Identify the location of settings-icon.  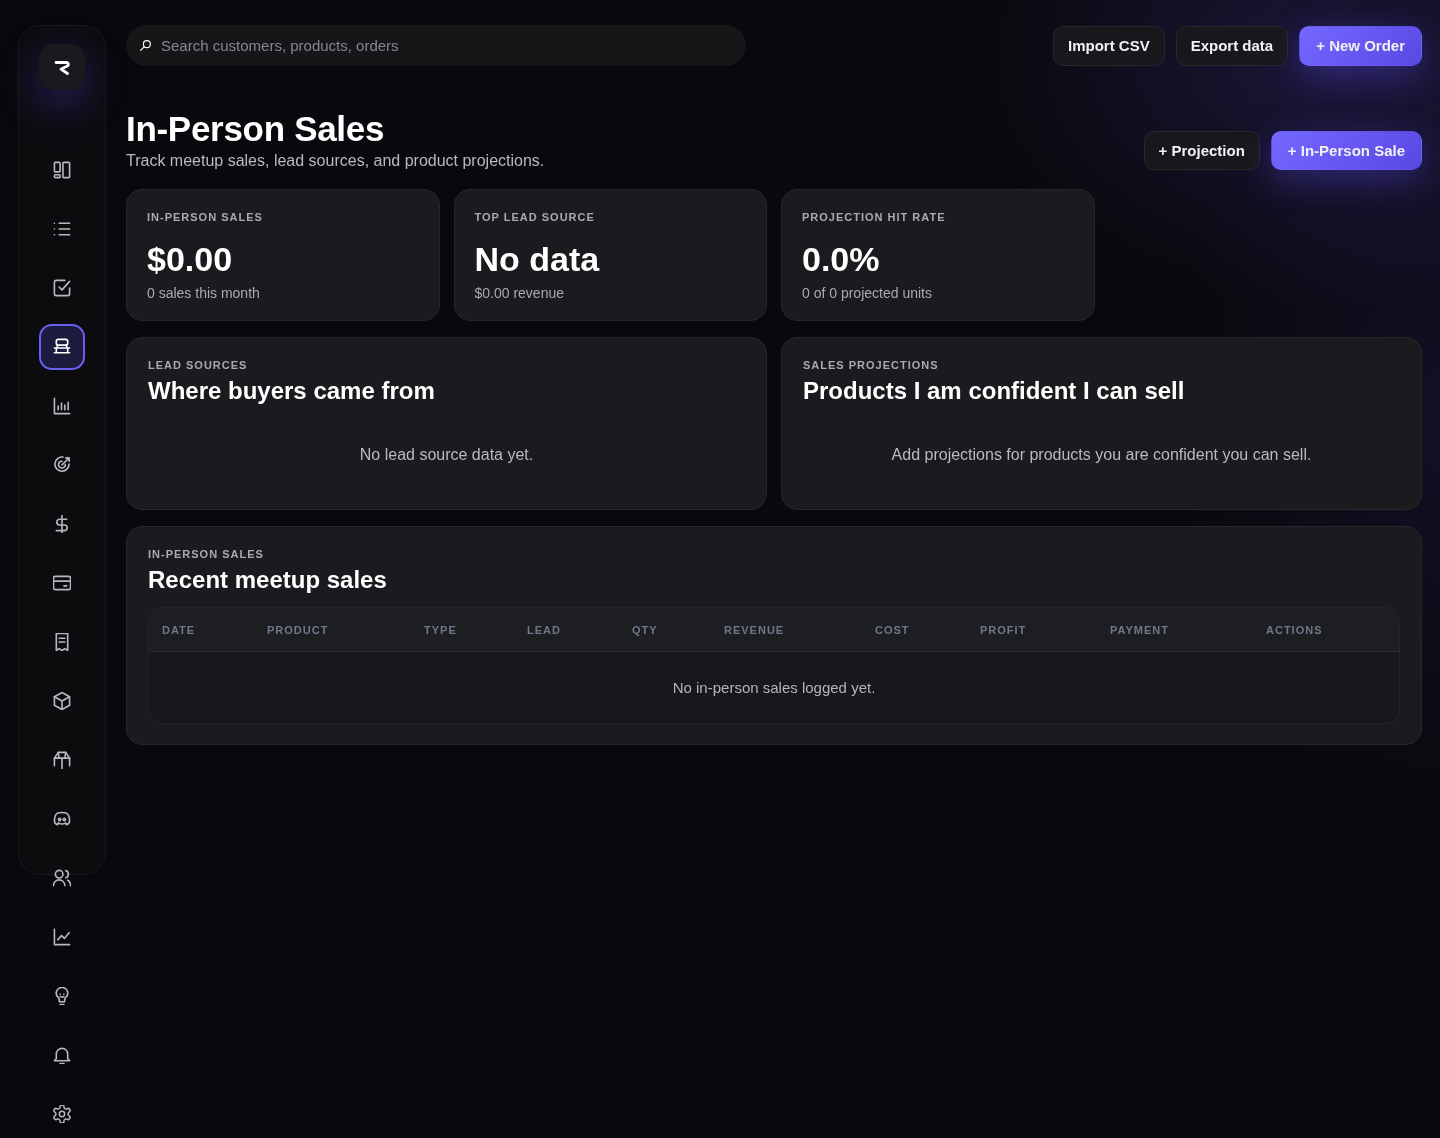
(62, 1114).